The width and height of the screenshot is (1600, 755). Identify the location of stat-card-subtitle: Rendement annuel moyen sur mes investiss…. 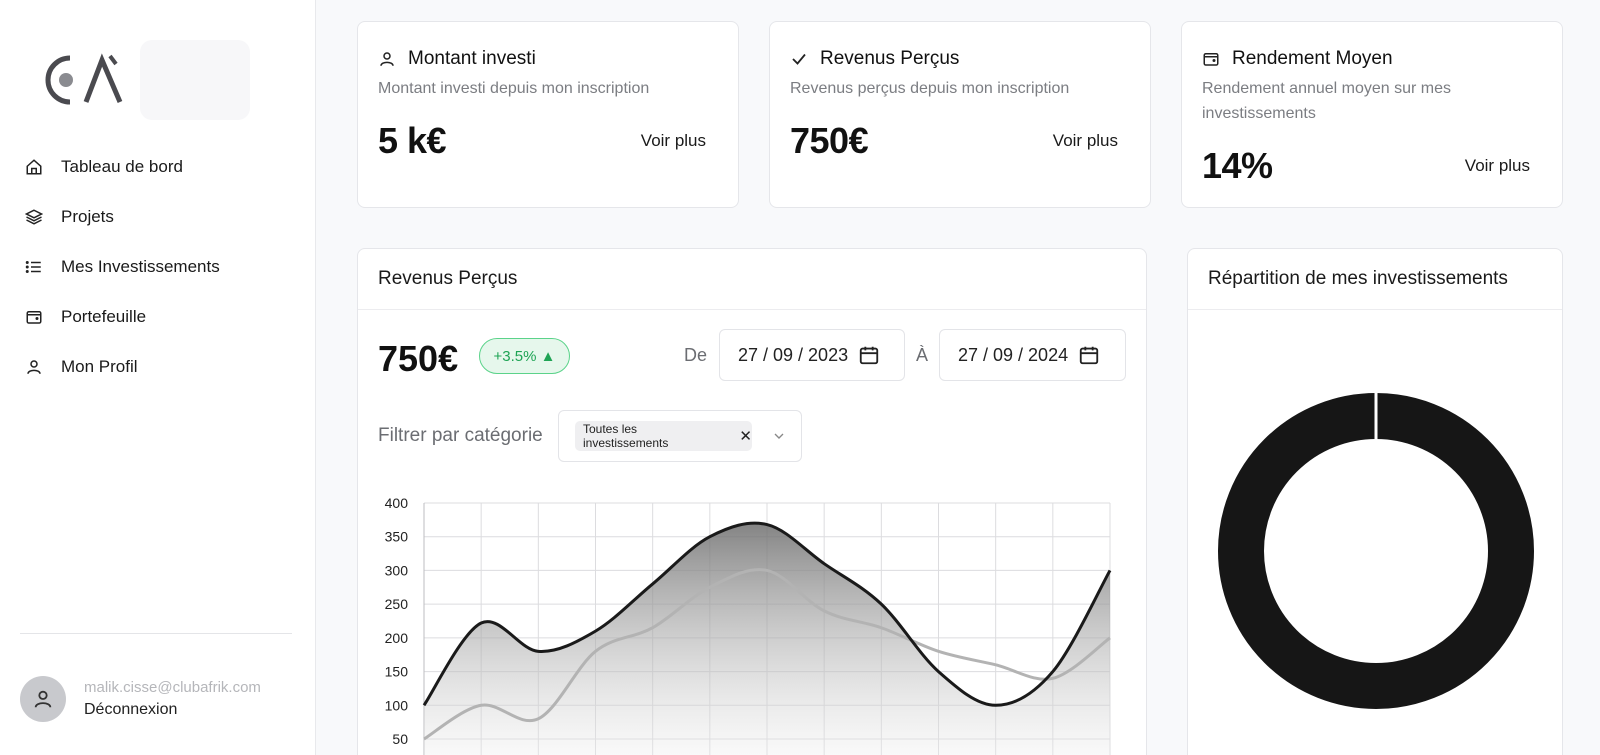
(1327, 101).